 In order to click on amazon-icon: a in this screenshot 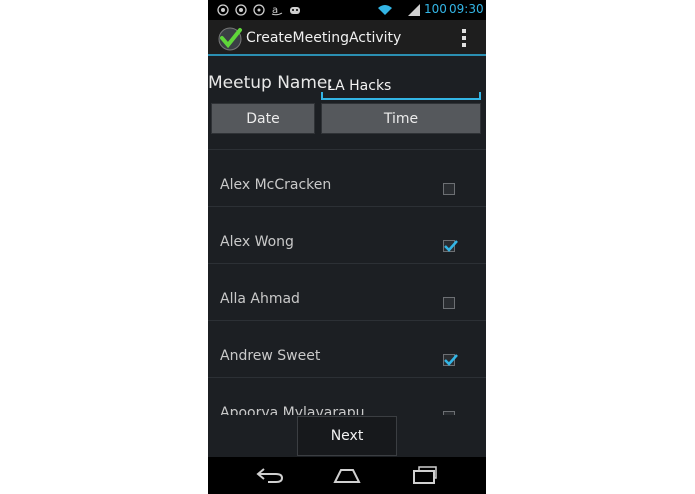, I will do `click(277, 10)`.